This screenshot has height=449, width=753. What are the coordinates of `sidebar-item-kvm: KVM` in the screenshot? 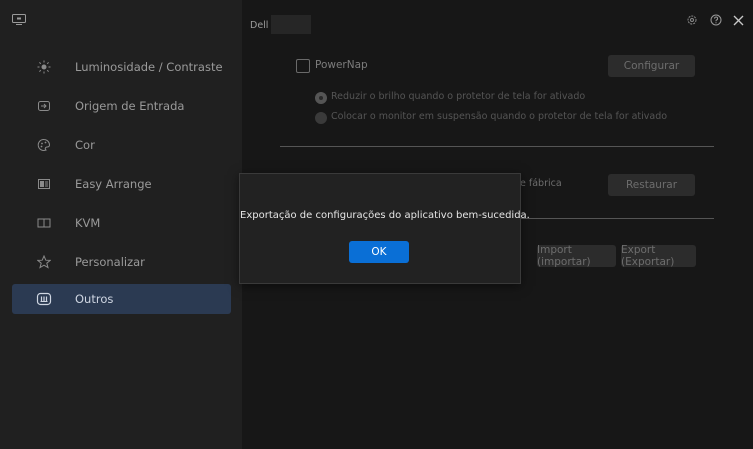 It's located at (121, 223).